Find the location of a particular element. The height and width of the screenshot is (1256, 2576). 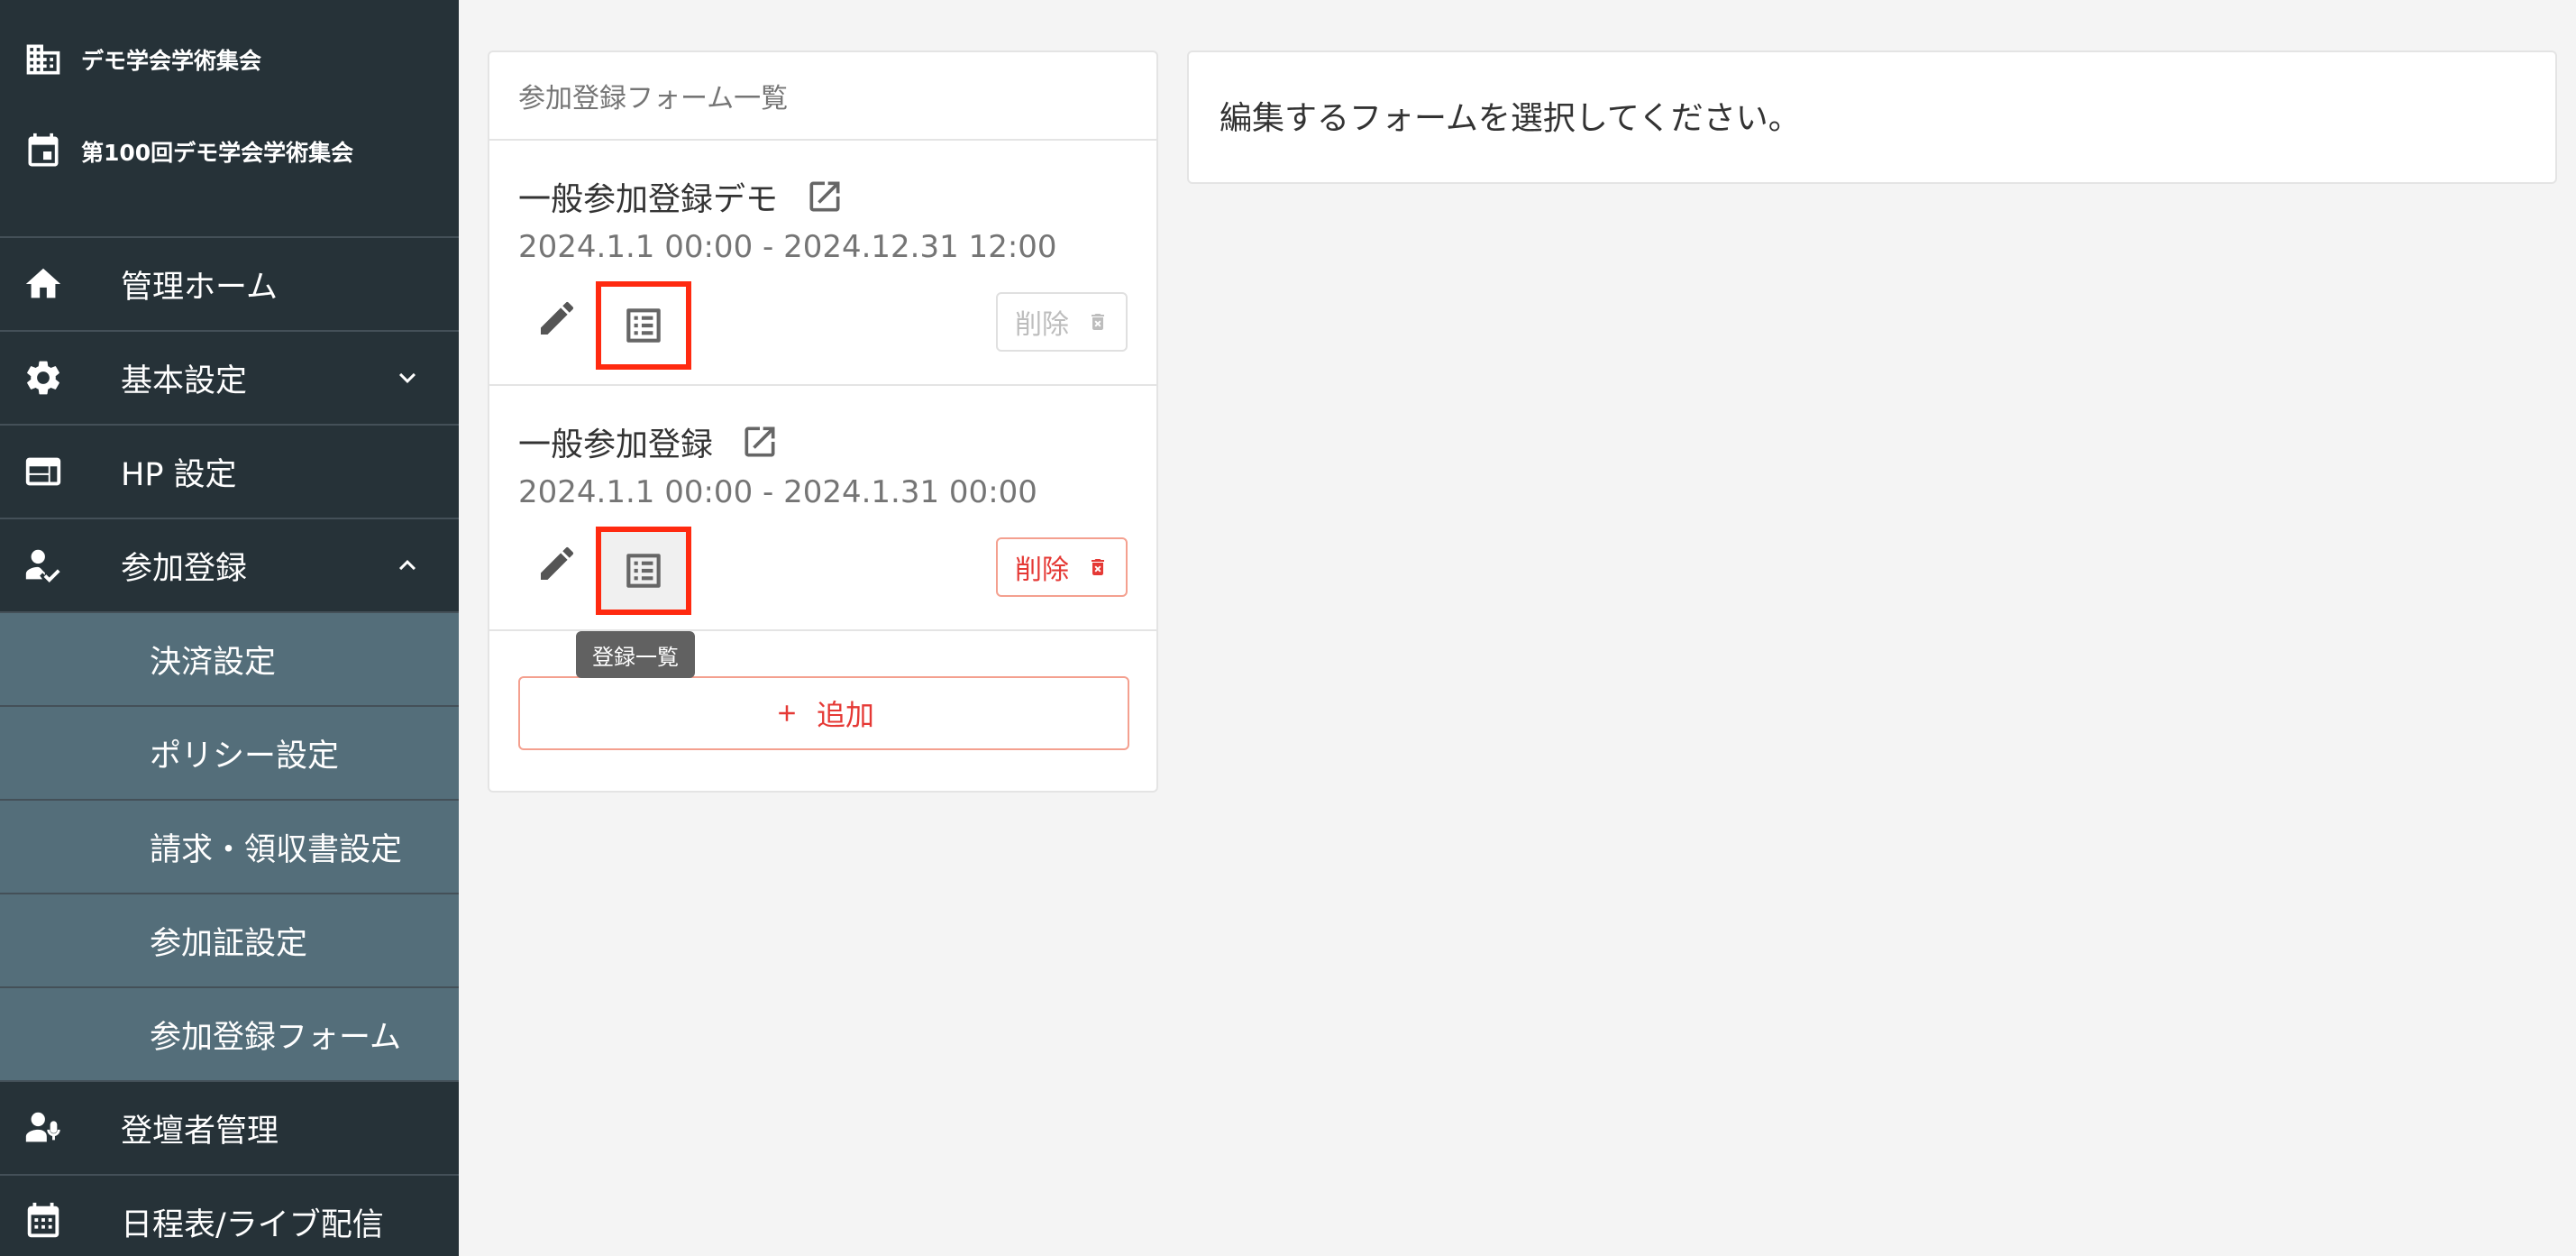

sidebar-item-certificate-settings: 参加証設定 is located at coordinates (229, 939).